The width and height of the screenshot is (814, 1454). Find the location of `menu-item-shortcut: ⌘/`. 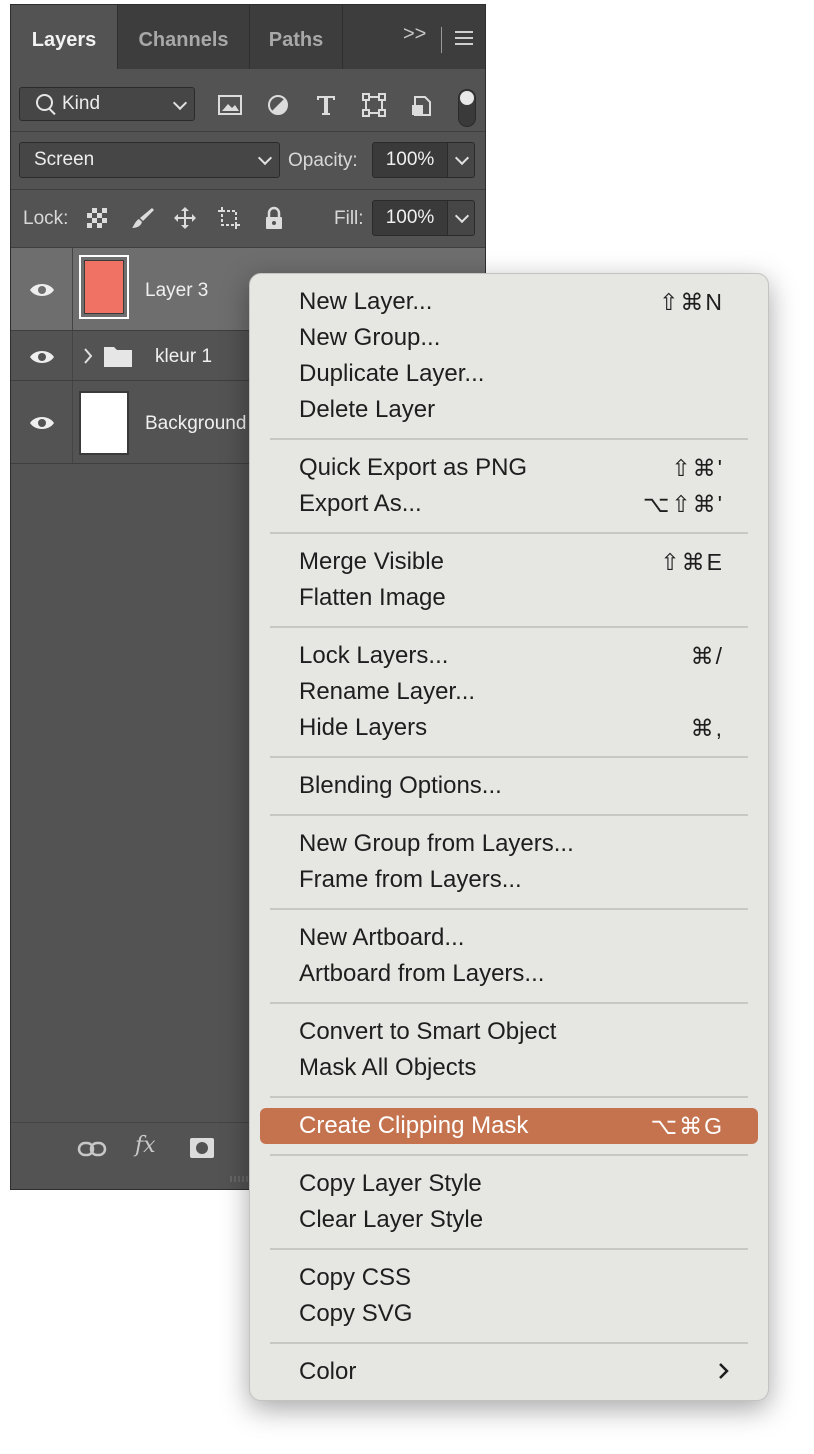

menu-item-shortcut: ⌘/ is located at coordinates (707, 656).